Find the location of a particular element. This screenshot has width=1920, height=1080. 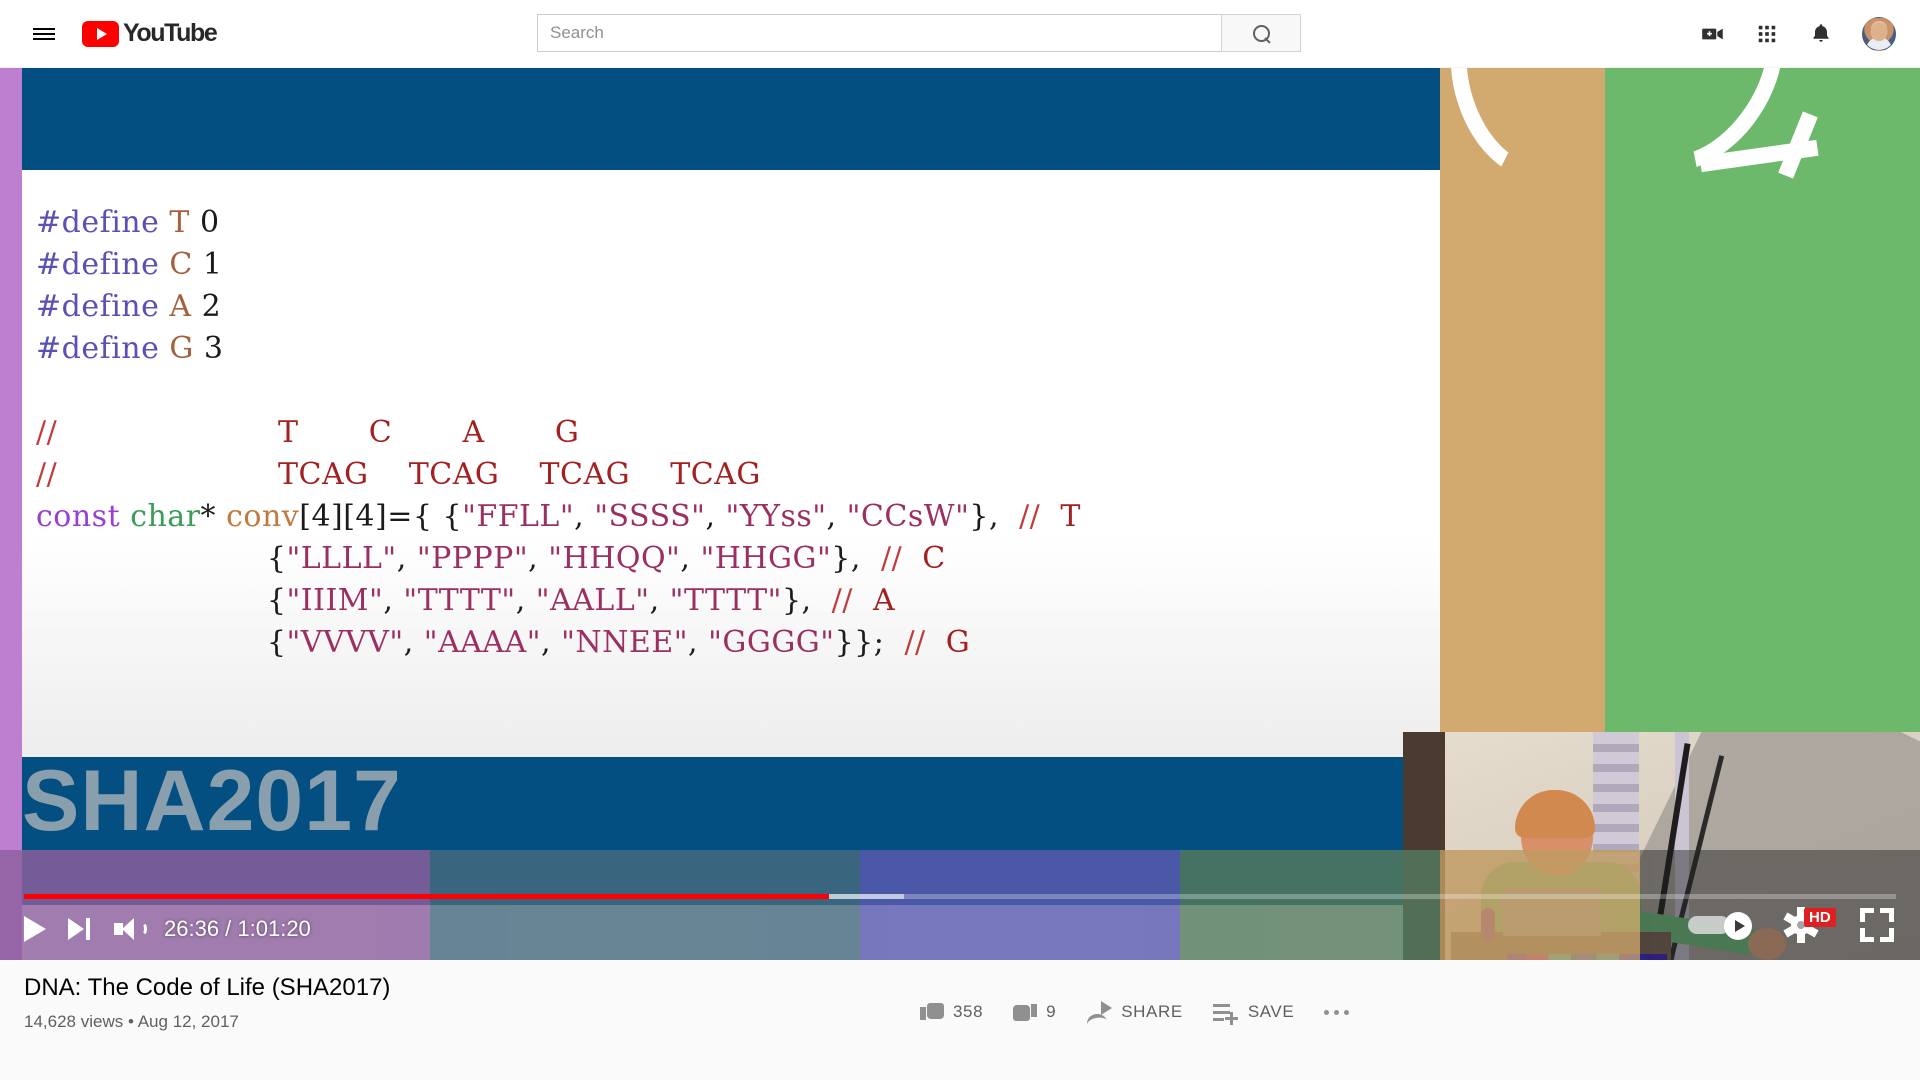

thumbs-down-icon is located at coordinates (1025, 1012).